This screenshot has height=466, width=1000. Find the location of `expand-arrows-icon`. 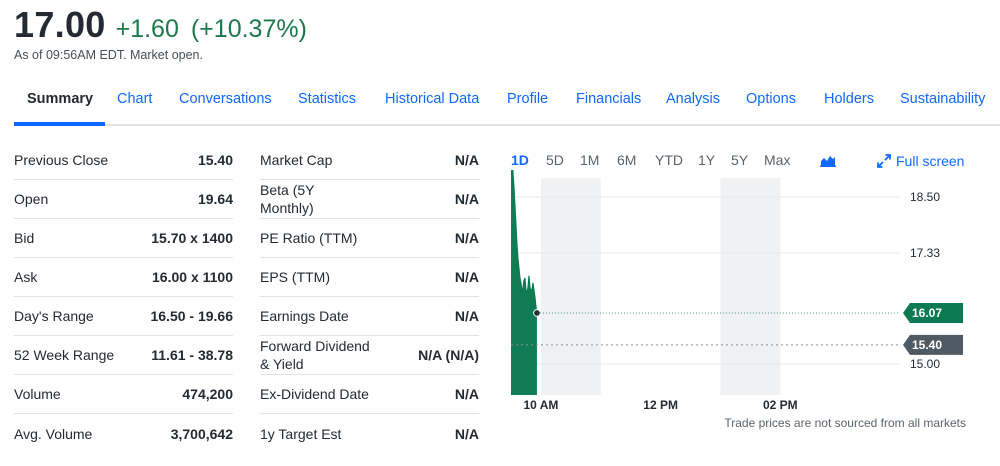

expand-arrows-icon is located at coordinates (884, 161).